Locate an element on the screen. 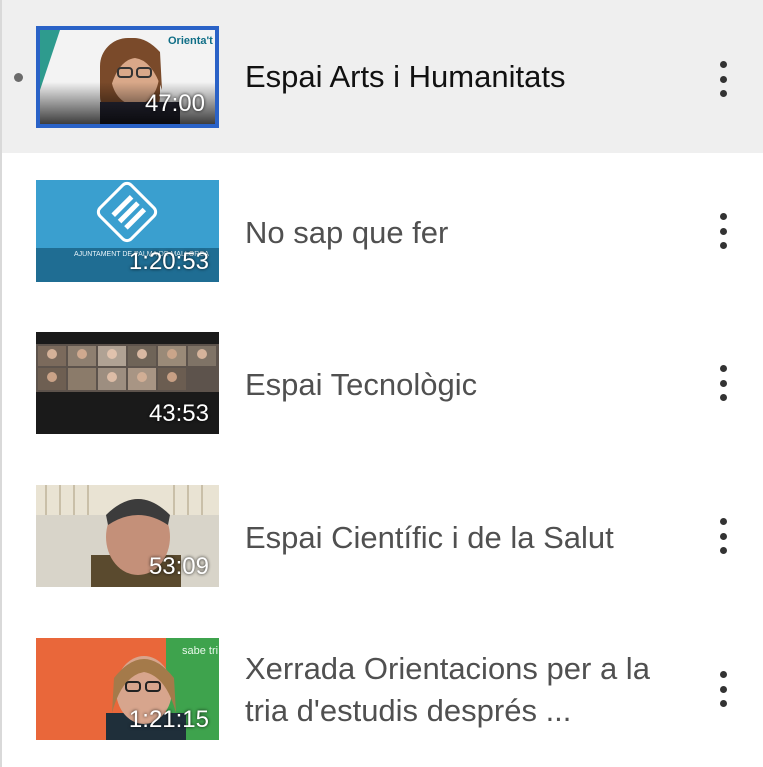 This screenshot has height=767, width=763. duration-badge: 47:00 is located at coordinates (174, 103).